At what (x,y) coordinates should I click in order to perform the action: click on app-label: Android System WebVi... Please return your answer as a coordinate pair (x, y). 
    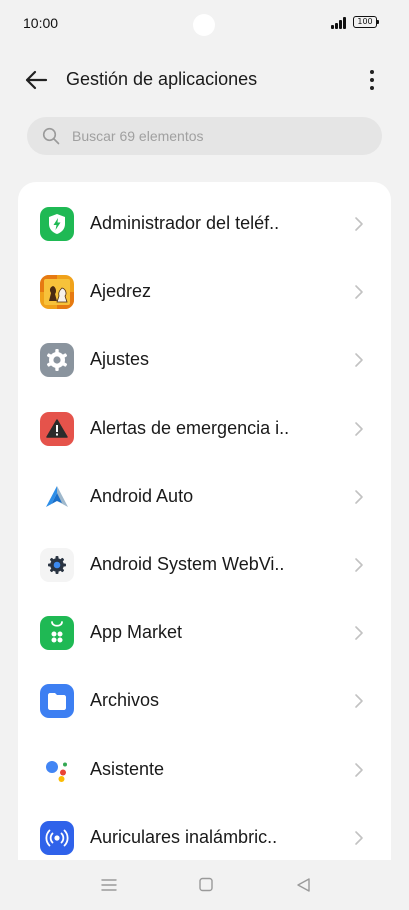
    Looking at the image, I should click on (187, 563).